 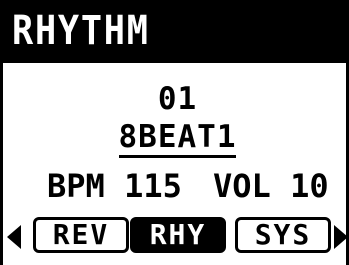 What do you see at coordinates (242, 186) in the screenshot?
I see `vol-label: VOL` at bounding box center [242, 186].